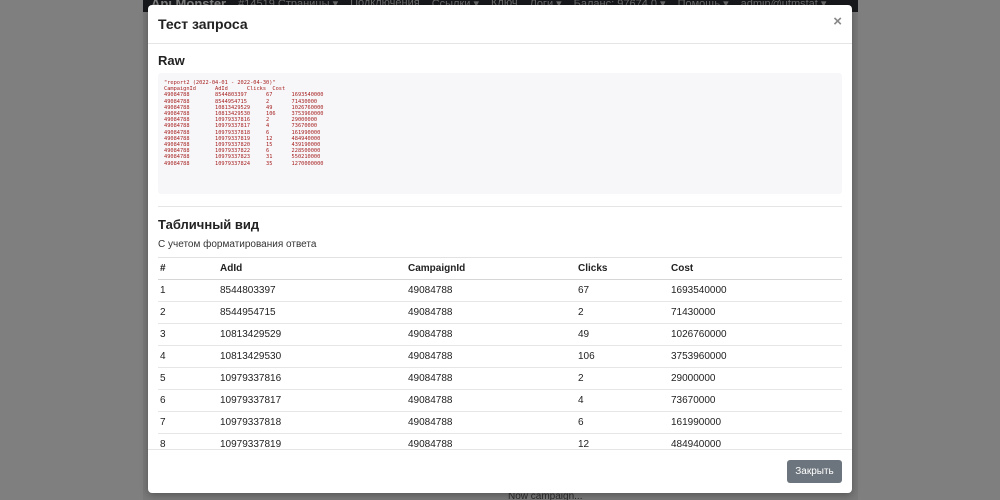 This screenshot has width=1000, height=500. Describe the element at coordinates (312, 422) in the screenshot. I see `table-cell: 10979337818` at that location.